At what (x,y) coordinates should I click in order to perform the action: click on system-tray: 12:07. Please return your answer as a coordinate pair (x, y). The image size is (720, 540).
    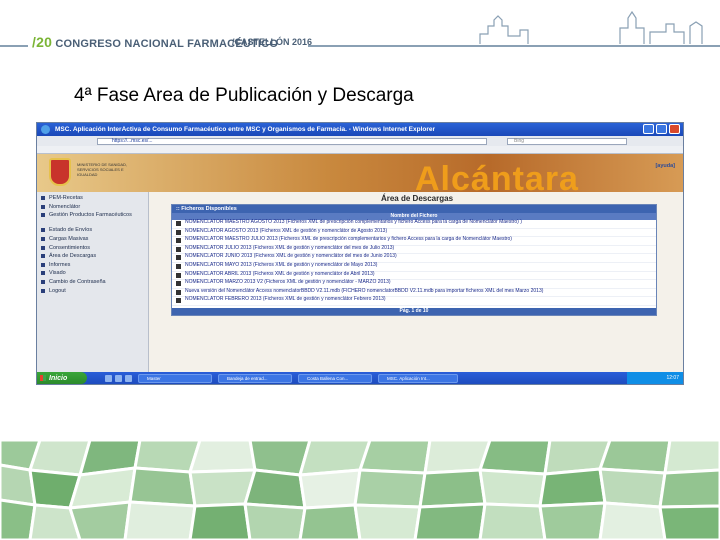
    Looking at the image, I should click on (655, 378).